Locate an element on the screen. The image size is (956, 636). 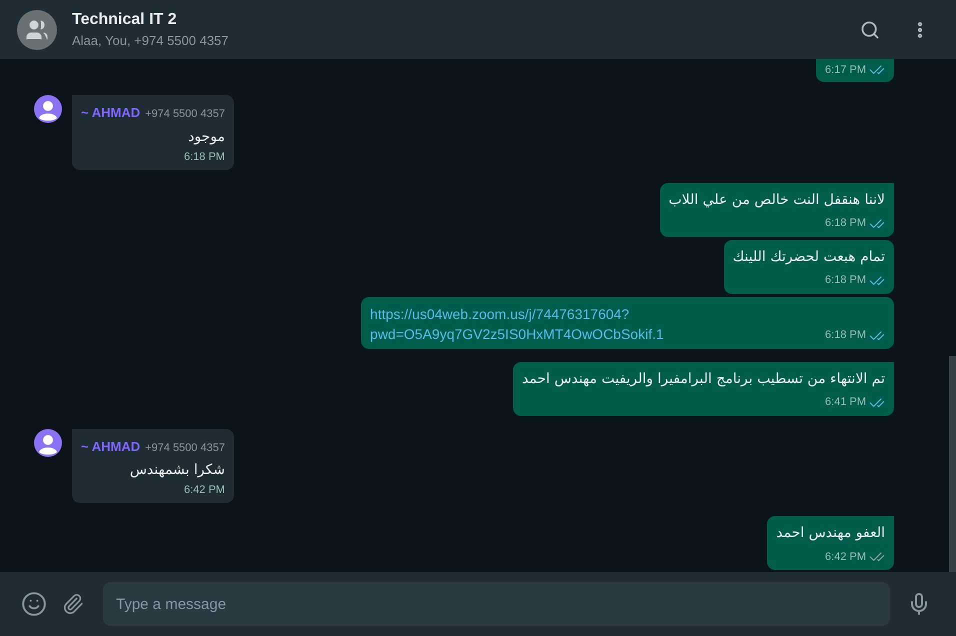
message-time: 6:17 PM is located at coordinates (845, 70).